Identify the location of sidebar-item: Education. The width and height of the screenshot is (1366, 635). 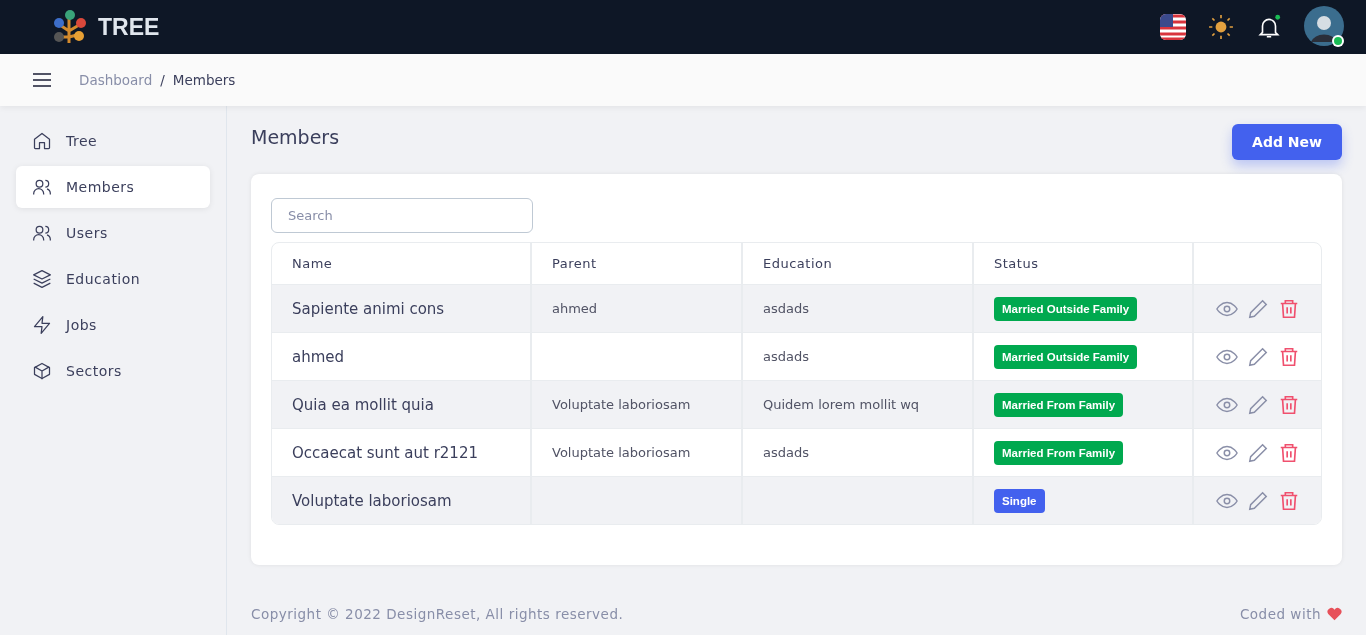
(113, 279).